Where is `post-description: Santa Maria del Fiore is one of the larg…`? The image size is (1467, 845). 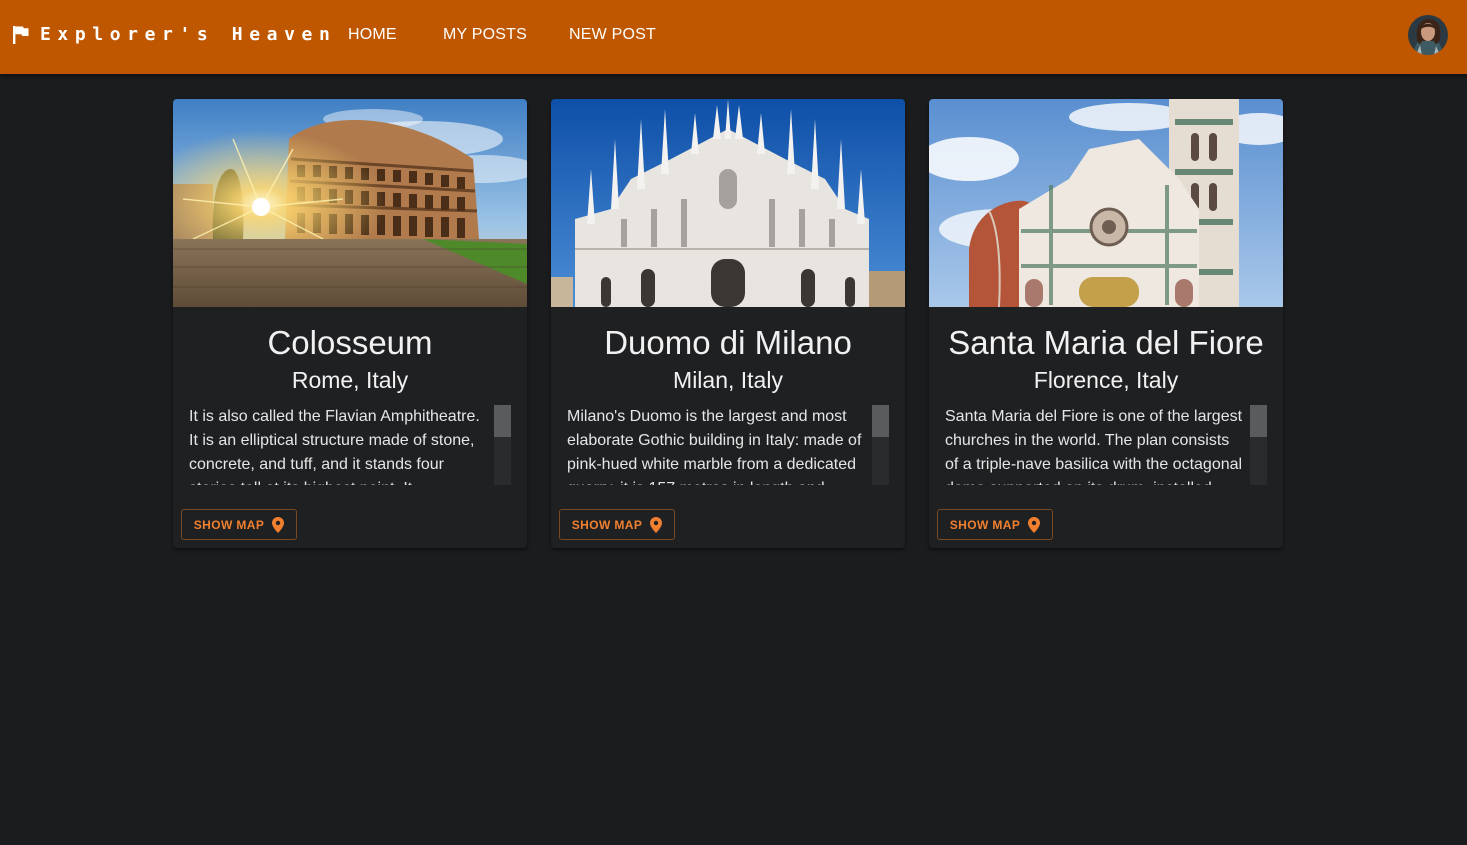
post-description: Santa Maria del Fiore is one of the larg… is located at coordinates (1106, 445).